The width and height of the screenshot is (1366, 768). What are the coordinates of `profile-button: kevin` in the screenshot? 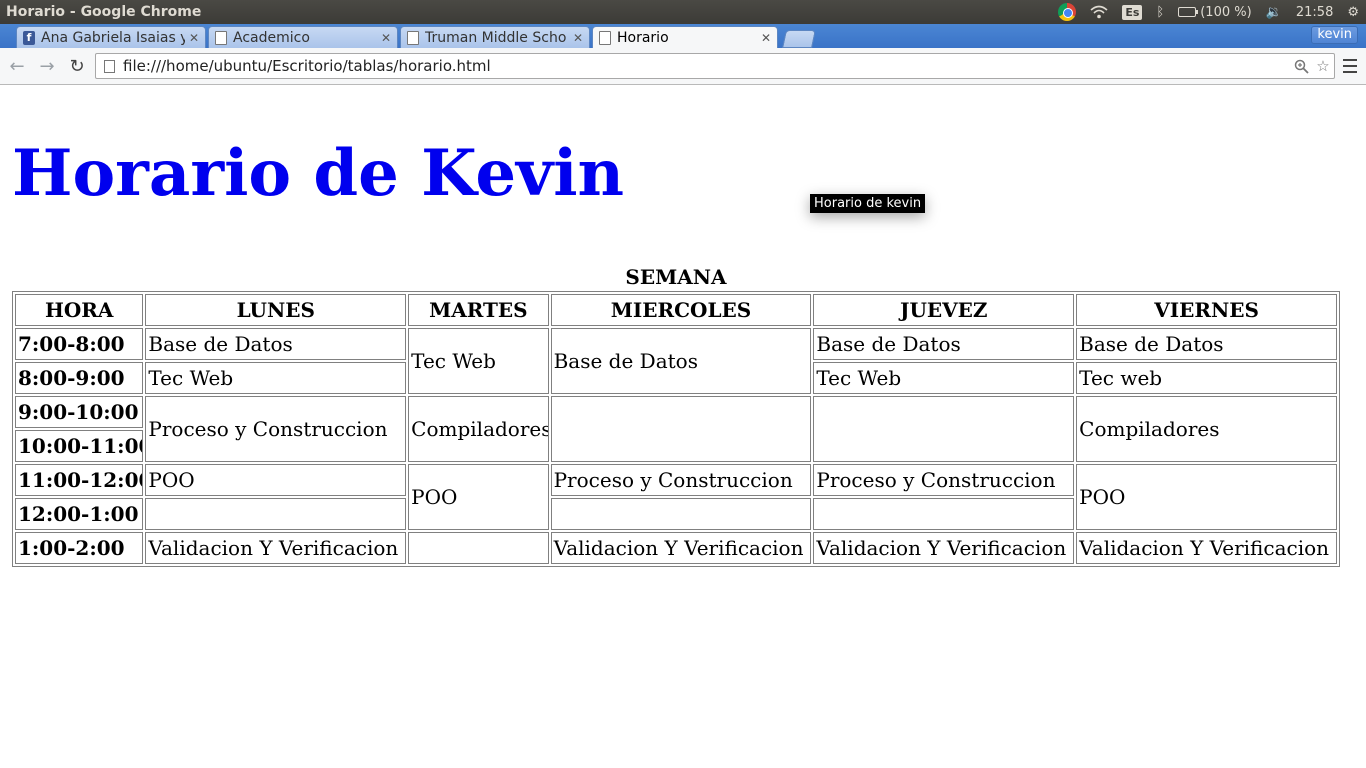 It's located at (1334, 35).